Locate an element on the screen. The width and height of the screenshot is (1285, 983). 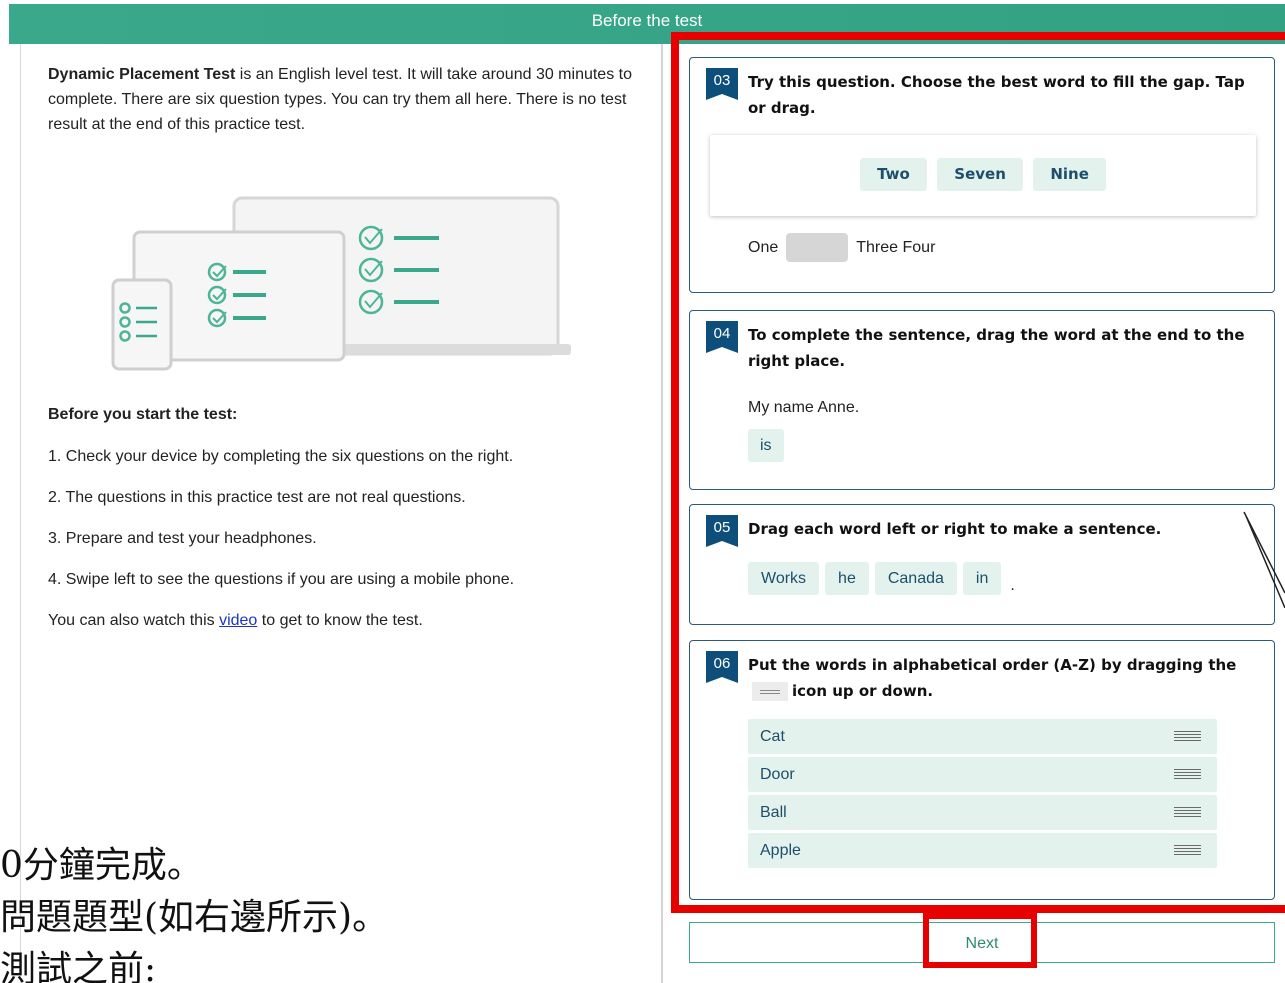
overlay-caption-line-2: 問題題型(如右邊所示)。 is located at coordinates (194, 917).